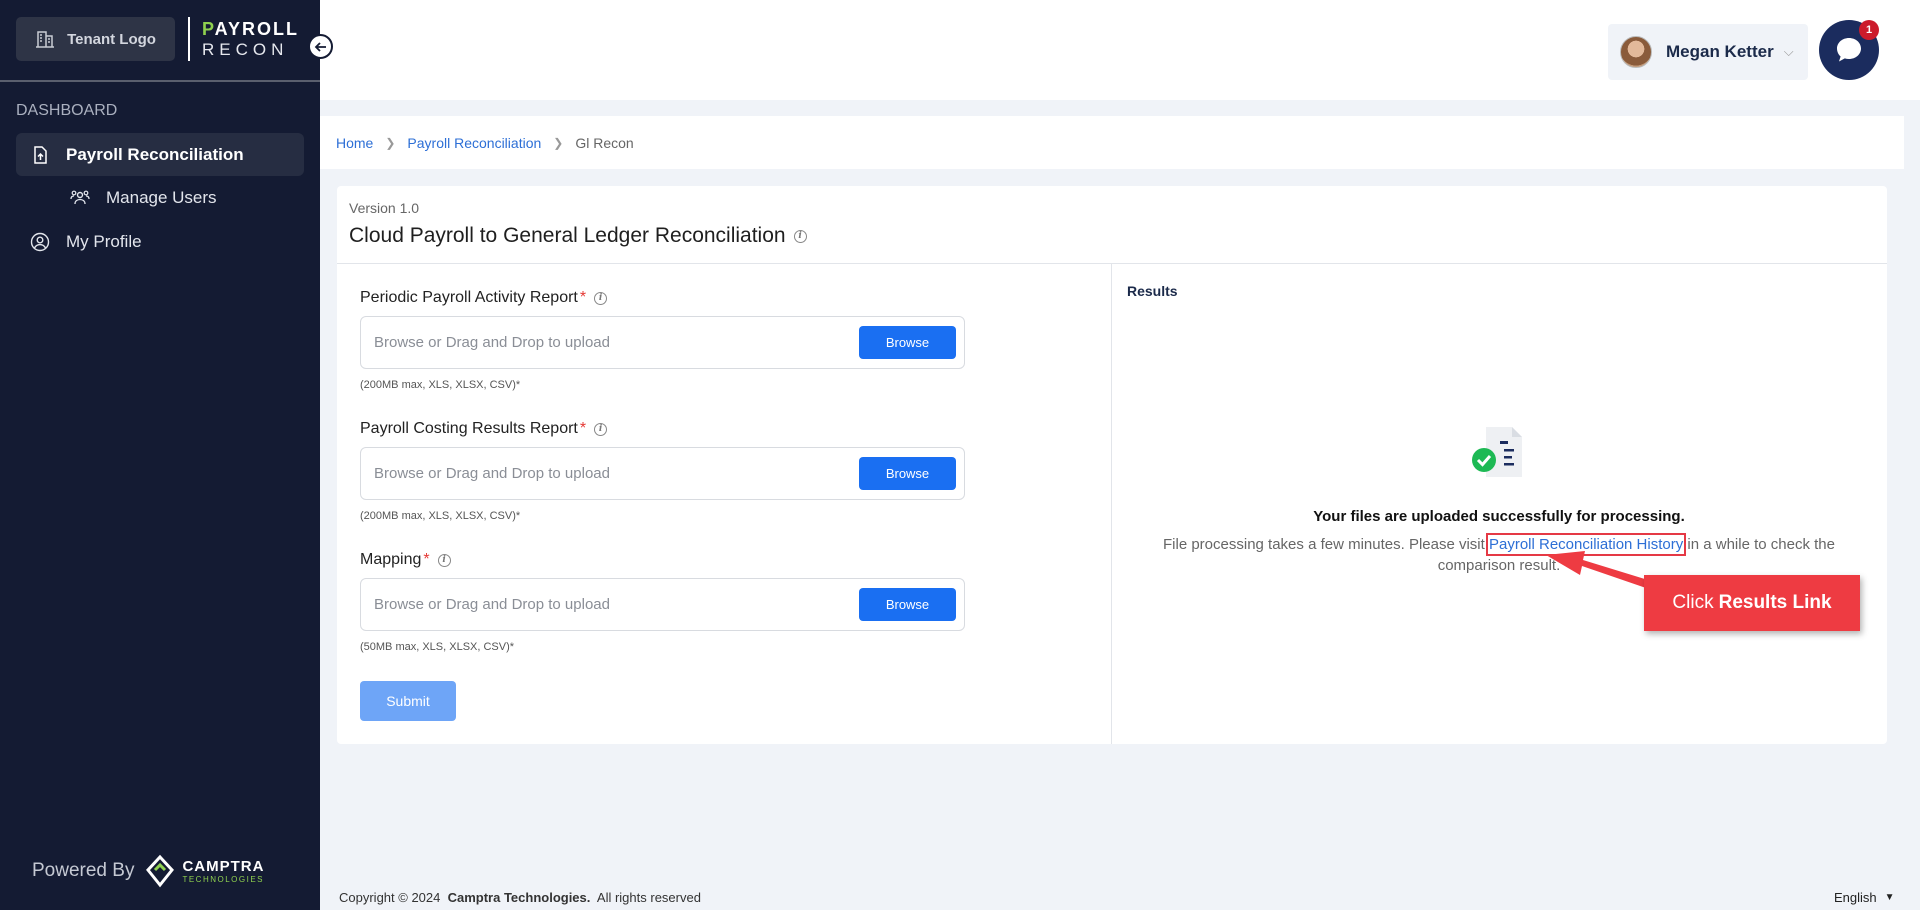 The height and width of the screenshot is (910, 1920). What do you see at coordinates (1497, 452) in the screenshot?
I see `file-success-icon` at bounding box center [1497, 452].